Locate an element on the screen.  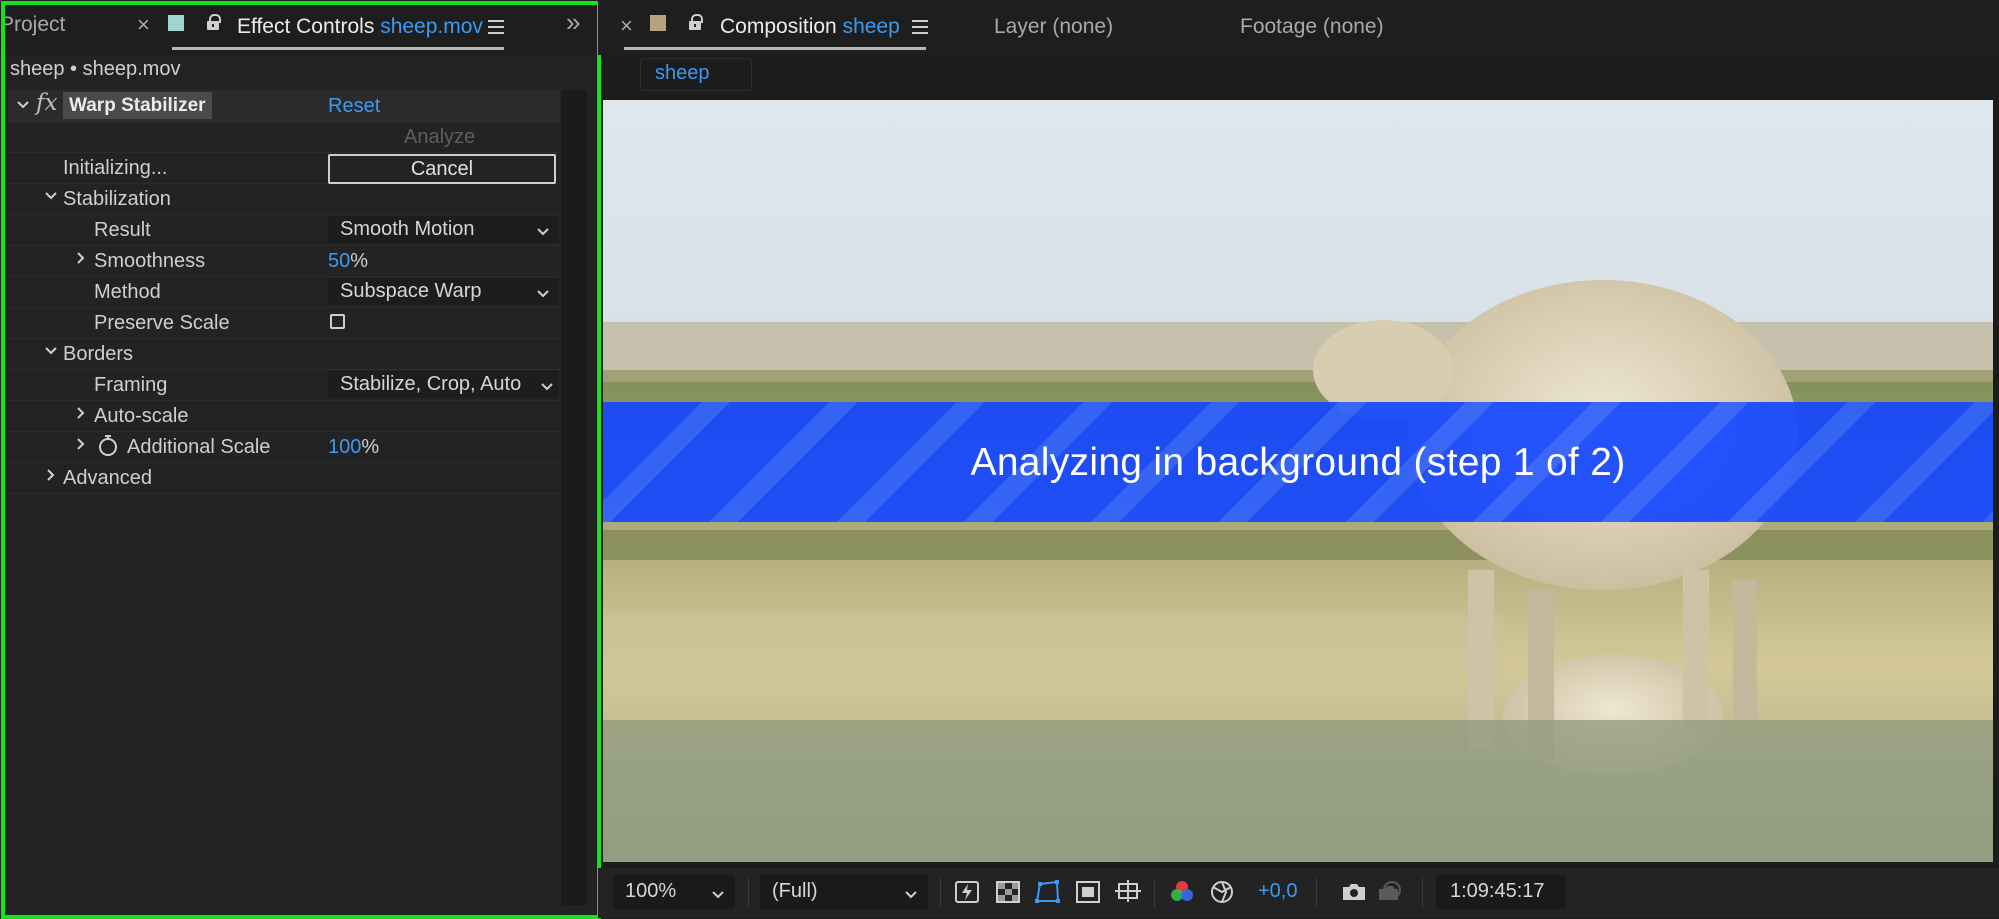
result-label: Result is located at coordinates (122, 230).